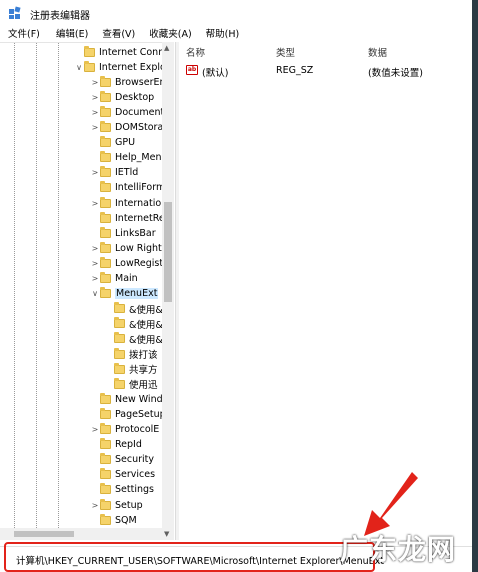 This screenshot has height=572, width=478. I want to click on tree-node-label: &使用&, so click(146, 310).